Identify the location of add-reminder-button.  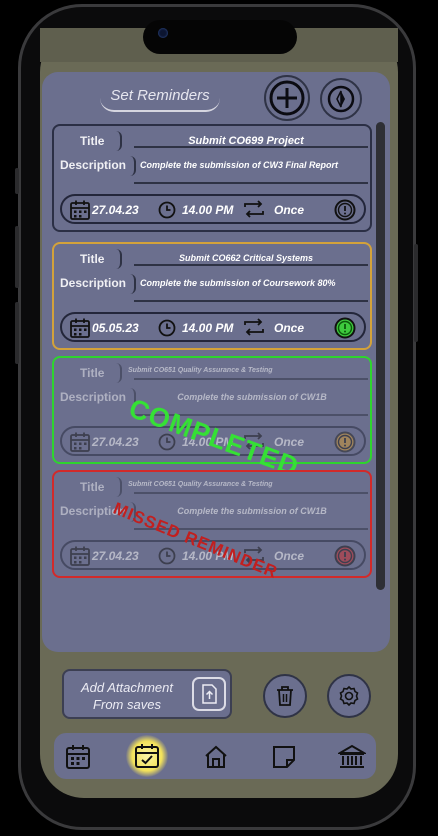
(287, 98).